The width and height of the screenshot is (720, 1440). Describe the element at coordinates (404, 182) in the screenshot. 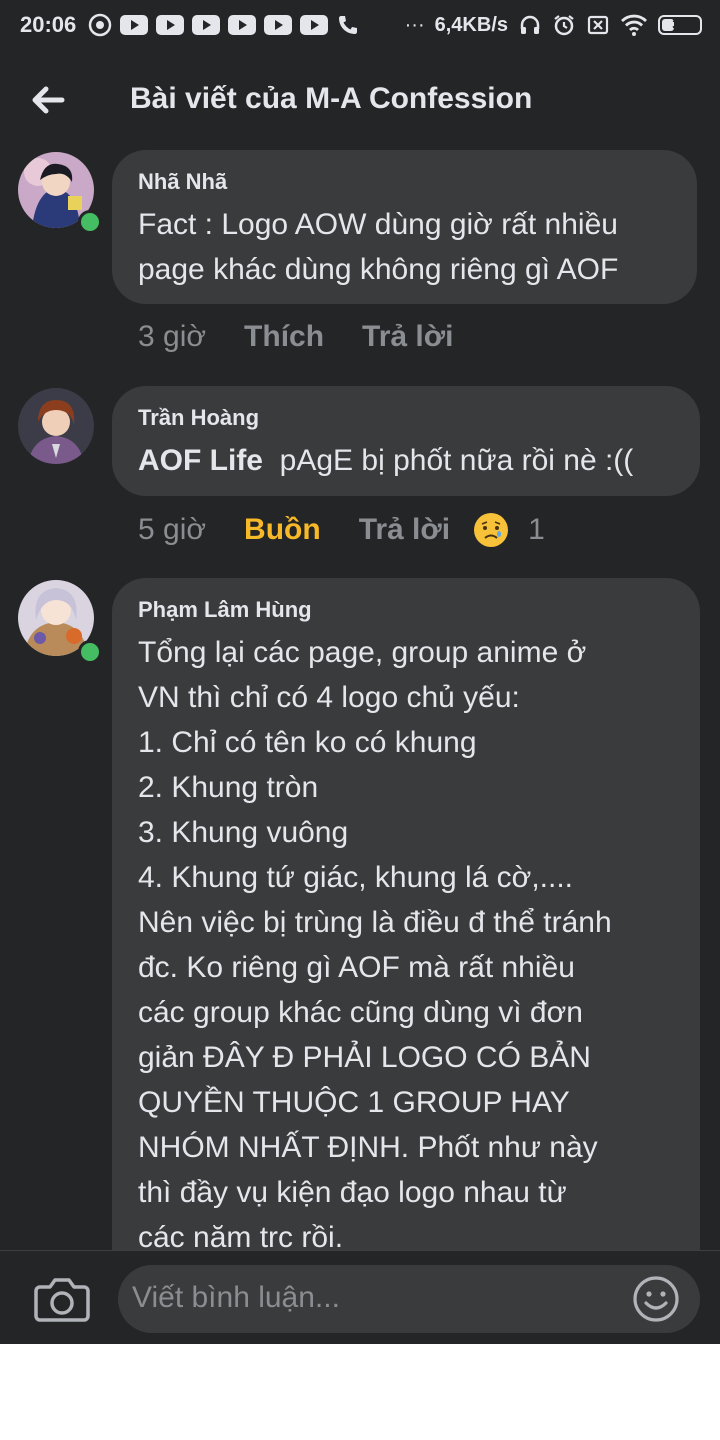

I see `comment-author: Nhã Nhã` at that location.